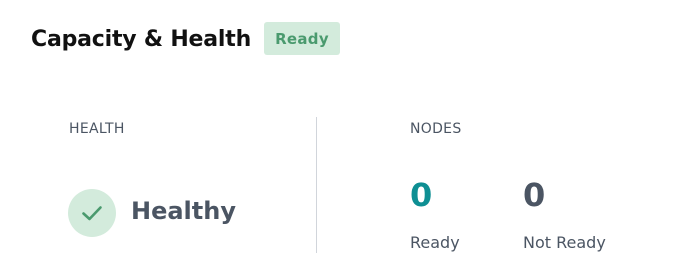 The height and width of the screenshot is (275, 692). I want to click on check-icon, so click(92, 213).